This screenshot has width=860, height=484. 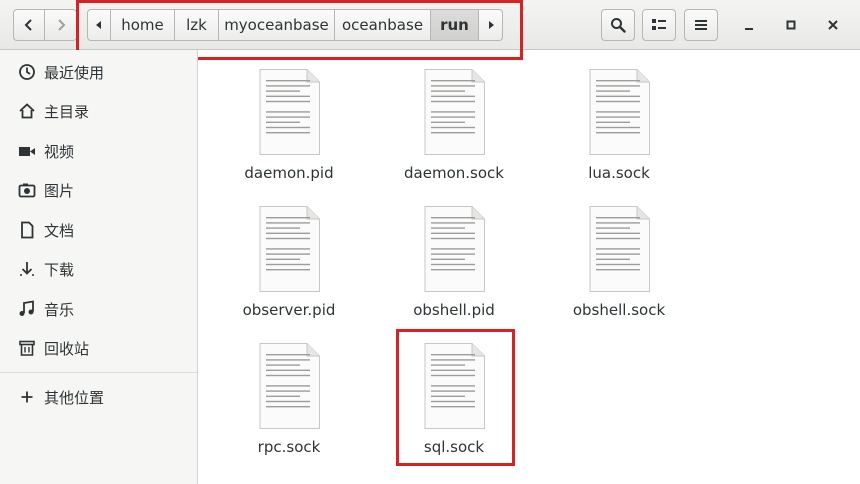 I want to click on sidebar-item-videos: 视频, so click(x=98, y=151).